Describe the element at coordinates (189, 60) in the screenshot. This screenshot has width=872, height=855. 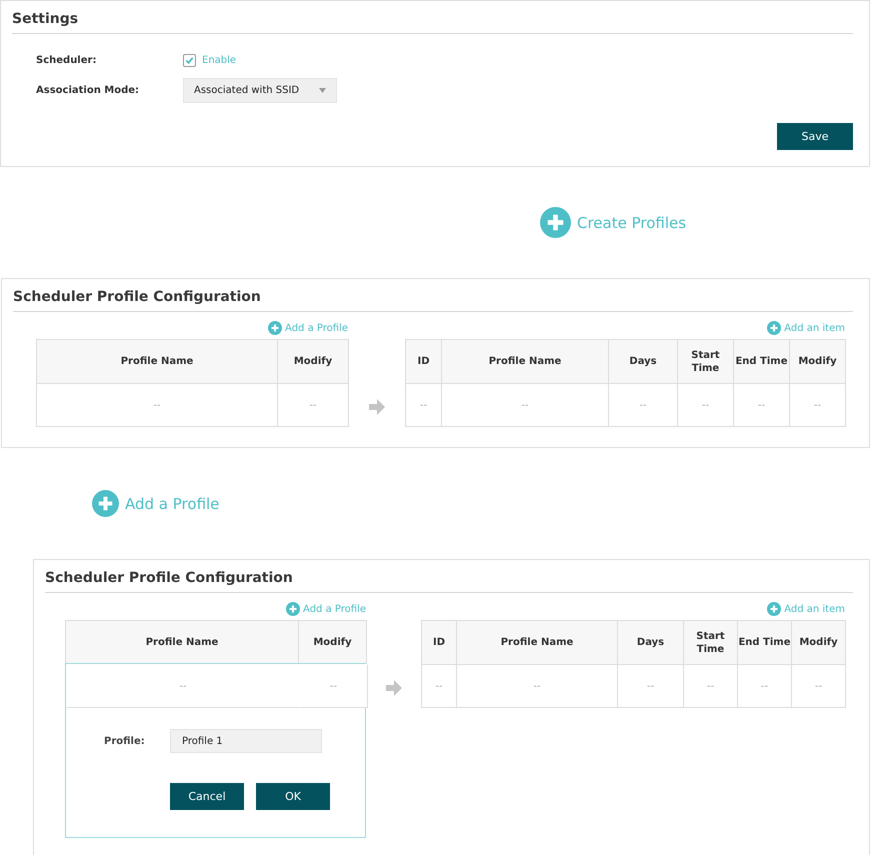
I see `enable-checkbox` at that location.